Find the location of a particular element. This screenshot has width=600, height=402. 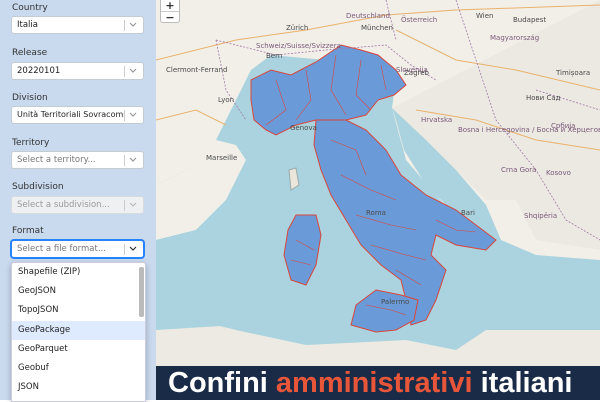

format-option-topojson: TopoJSON is located at coordinates (78, 310).